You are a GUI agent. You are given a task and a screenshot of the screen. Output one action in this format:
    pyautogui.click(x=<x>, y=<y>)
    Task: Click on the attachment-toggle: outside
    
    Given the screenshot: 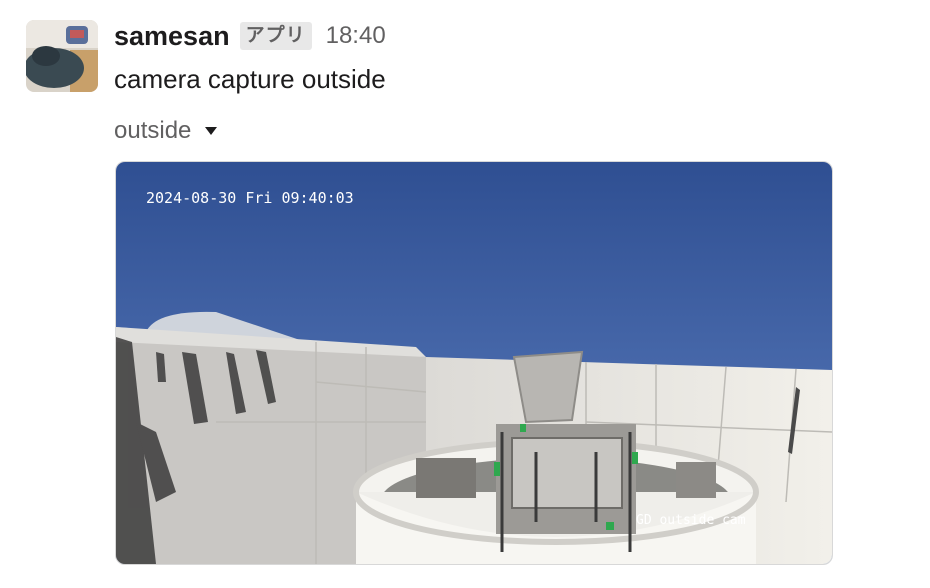 What is the action you would take?
    pyautogui.click(x=166, y=131)
    